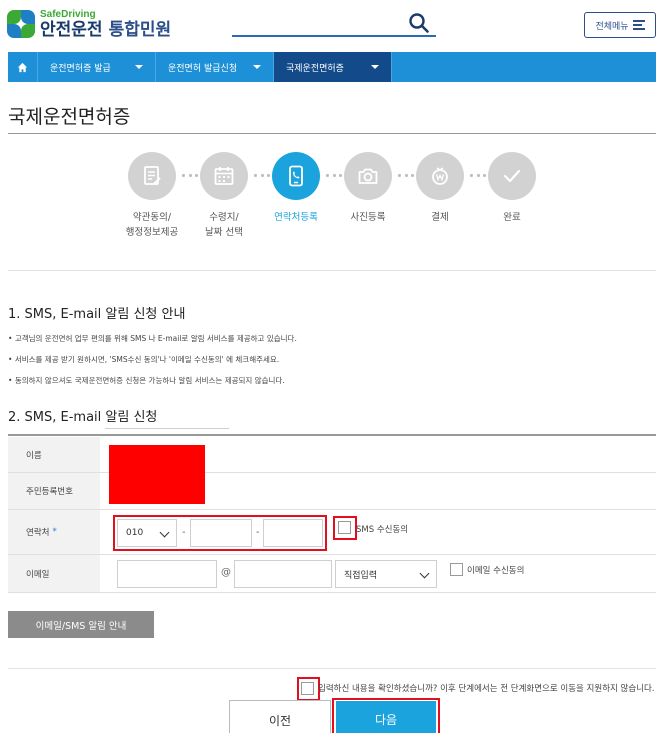 The image size is (662, 733). What do you see at coordinates (512, 188) in the screenshot?
I see `step-complete: 완료` at bounding box center [512, 188].